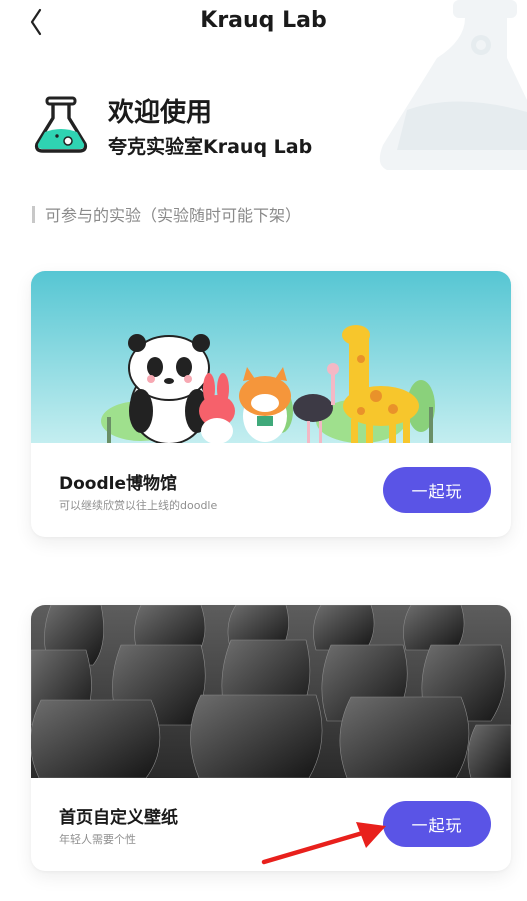  I want to click on experiment-description: 可以继续欣赏以往上线的doodle, so click(138, 505).